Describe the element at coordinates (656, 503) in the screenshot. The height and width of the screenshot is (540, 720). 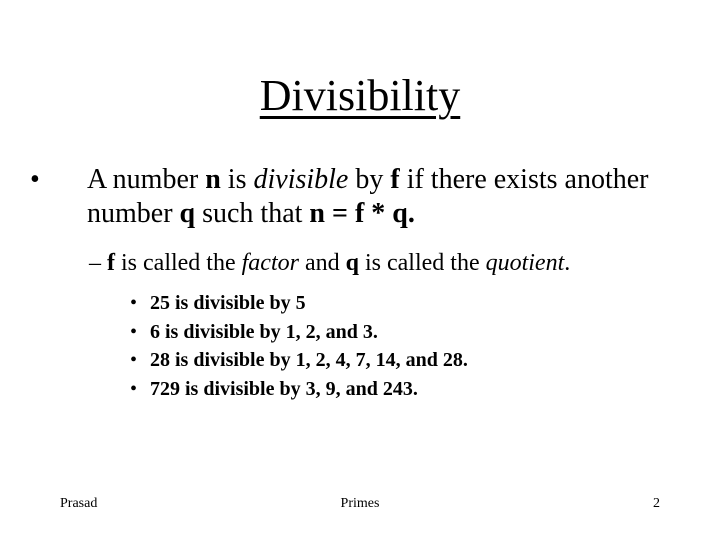
I see `page-number: 2` at that location.